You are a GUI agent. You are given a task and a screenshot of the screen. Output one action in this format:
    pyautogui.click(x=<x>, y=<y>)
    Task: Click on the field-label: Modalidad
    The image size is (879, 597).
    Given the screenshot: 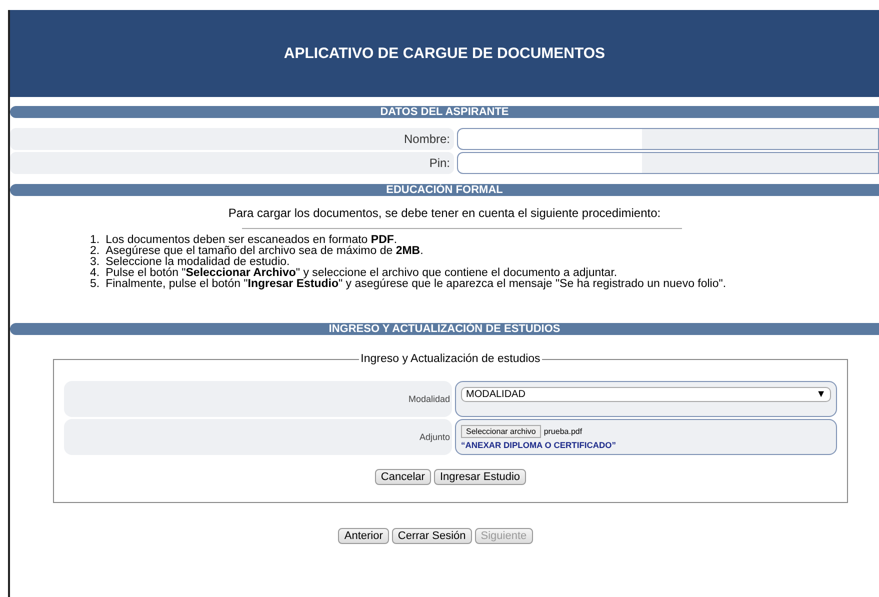 What is the action you would take?
    pyautogui.click(x=258, y=399)
    